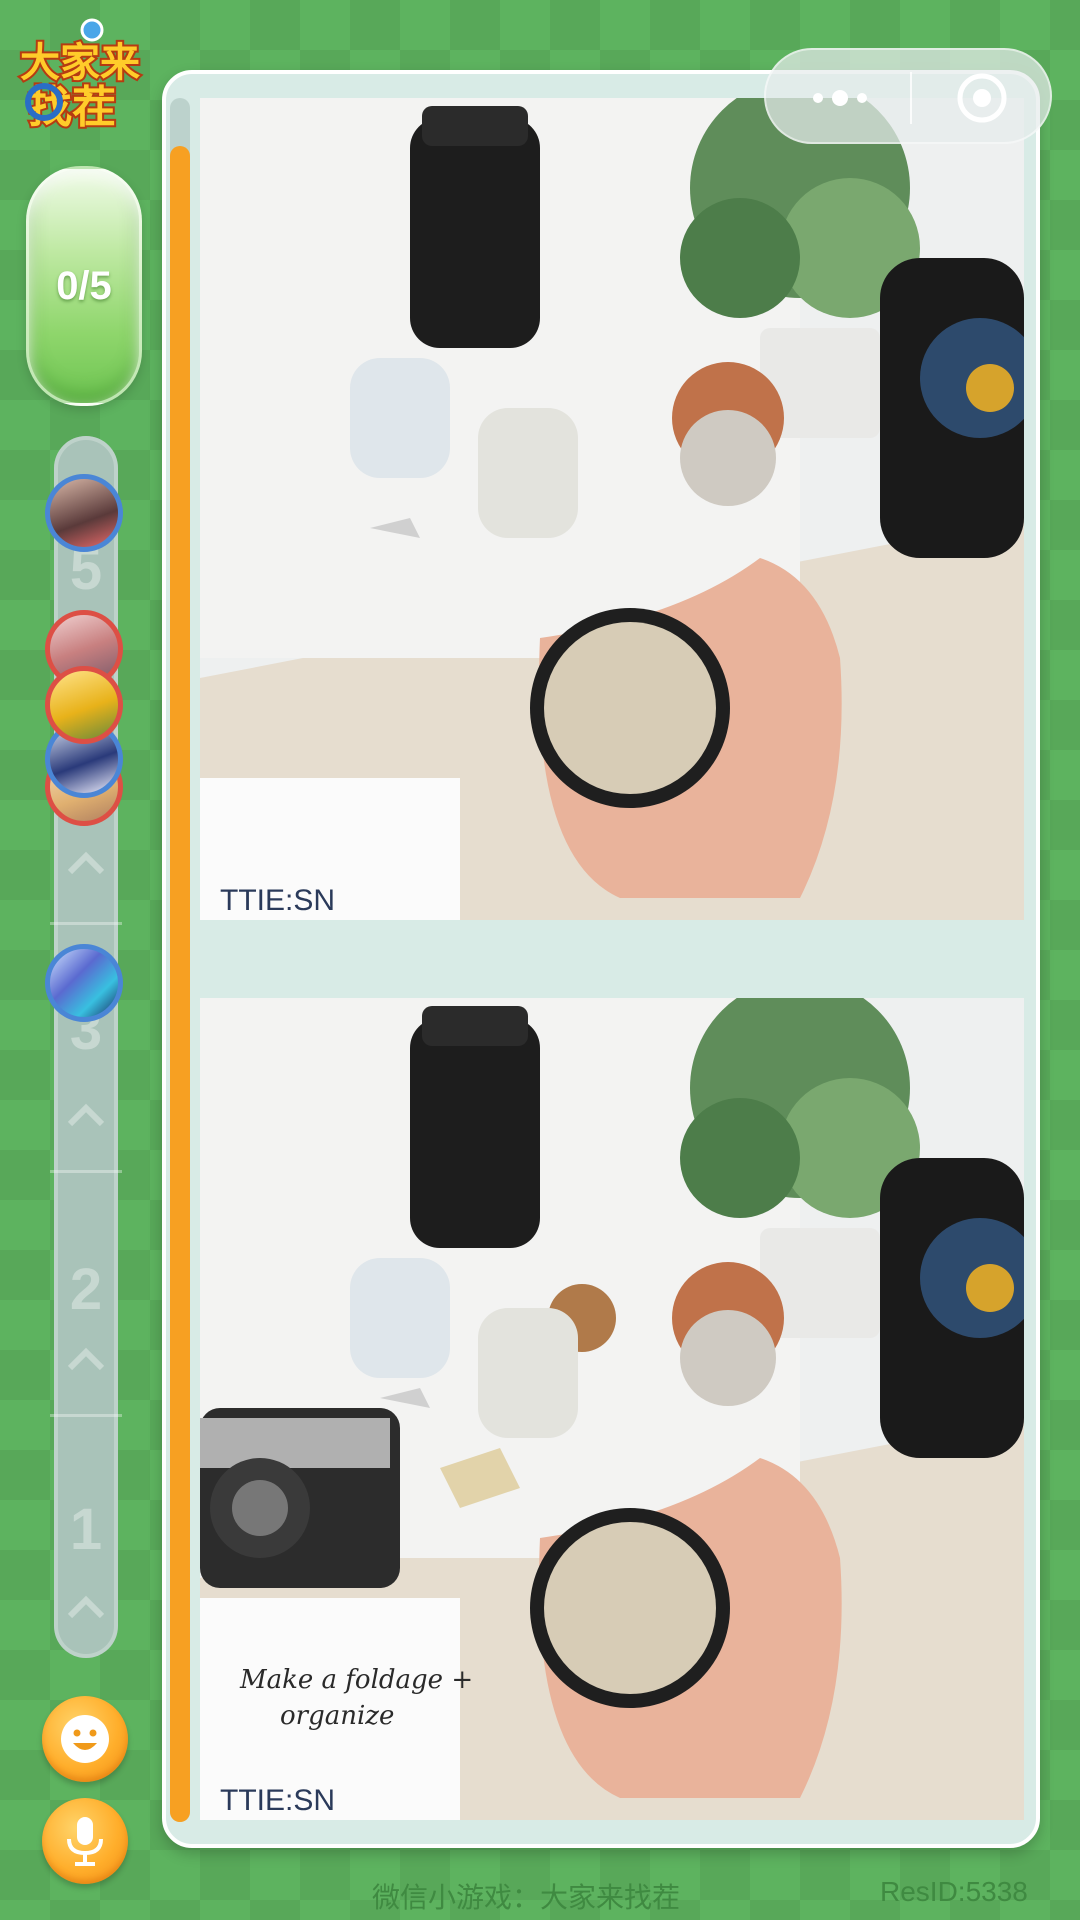  Describe the element at coordinates (86, 1289) in the screenshot. I see `level-2-label: 2` at that location.